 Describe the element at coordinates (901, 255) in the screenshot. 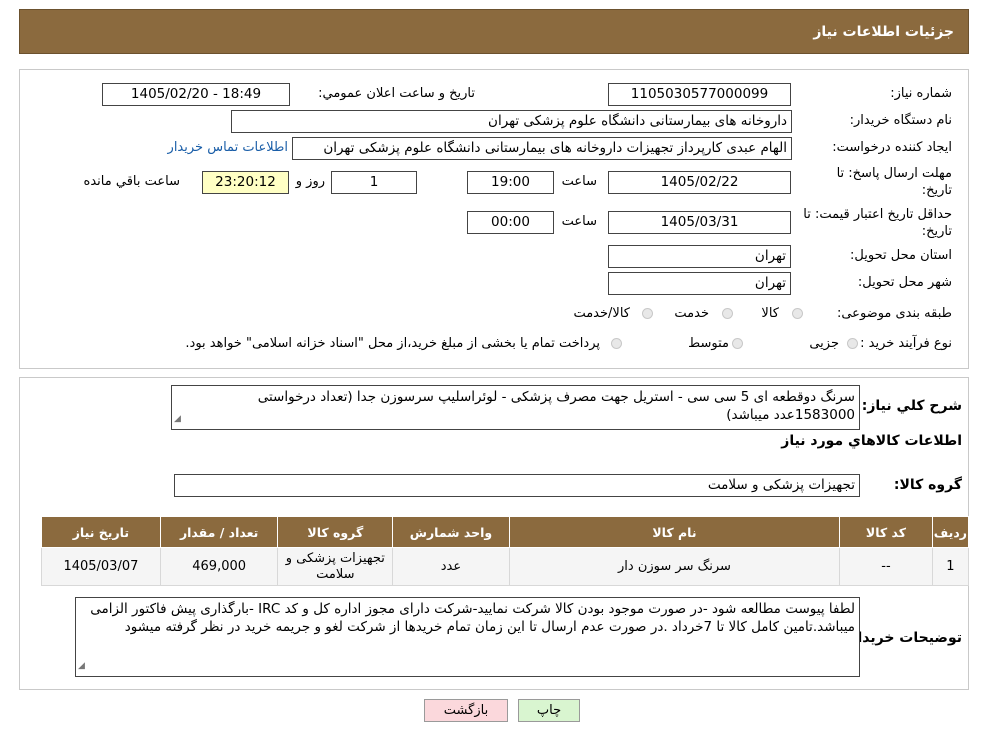

I see `province-label: استان محل تحویل:` at that location.